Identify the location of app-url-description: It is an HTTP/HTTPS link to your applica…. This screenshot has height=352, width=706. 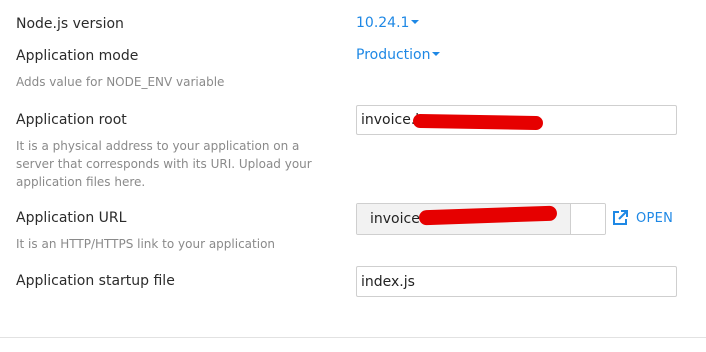
(146, 244).